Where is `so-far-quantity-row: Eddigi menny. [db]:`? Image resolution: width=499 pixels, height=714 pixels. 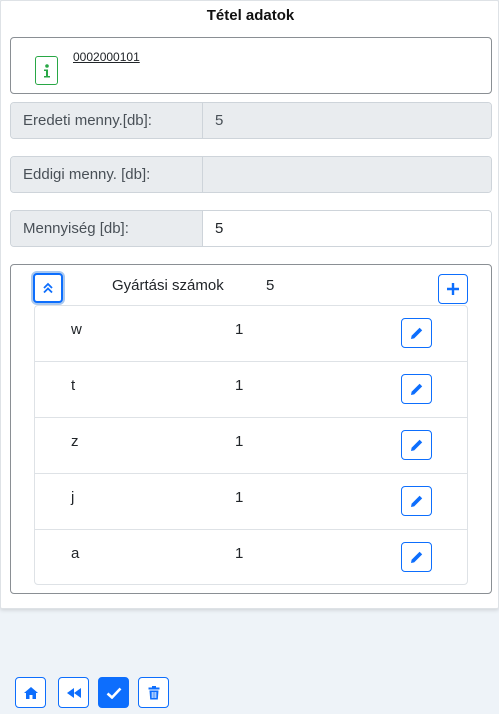
so-far-quantity-row: Eddigi menny. [db]: is located at coordinates (251, 174).